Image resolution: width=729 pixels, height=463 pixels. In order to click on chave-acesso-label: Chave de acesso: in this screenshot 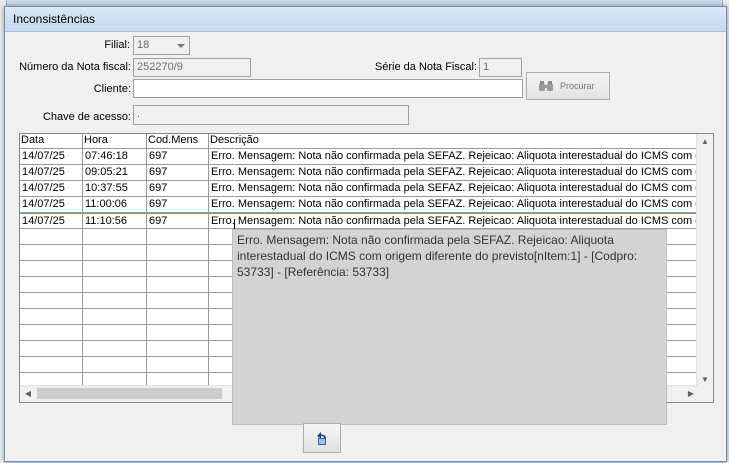, I will do `click(86, 117)`.